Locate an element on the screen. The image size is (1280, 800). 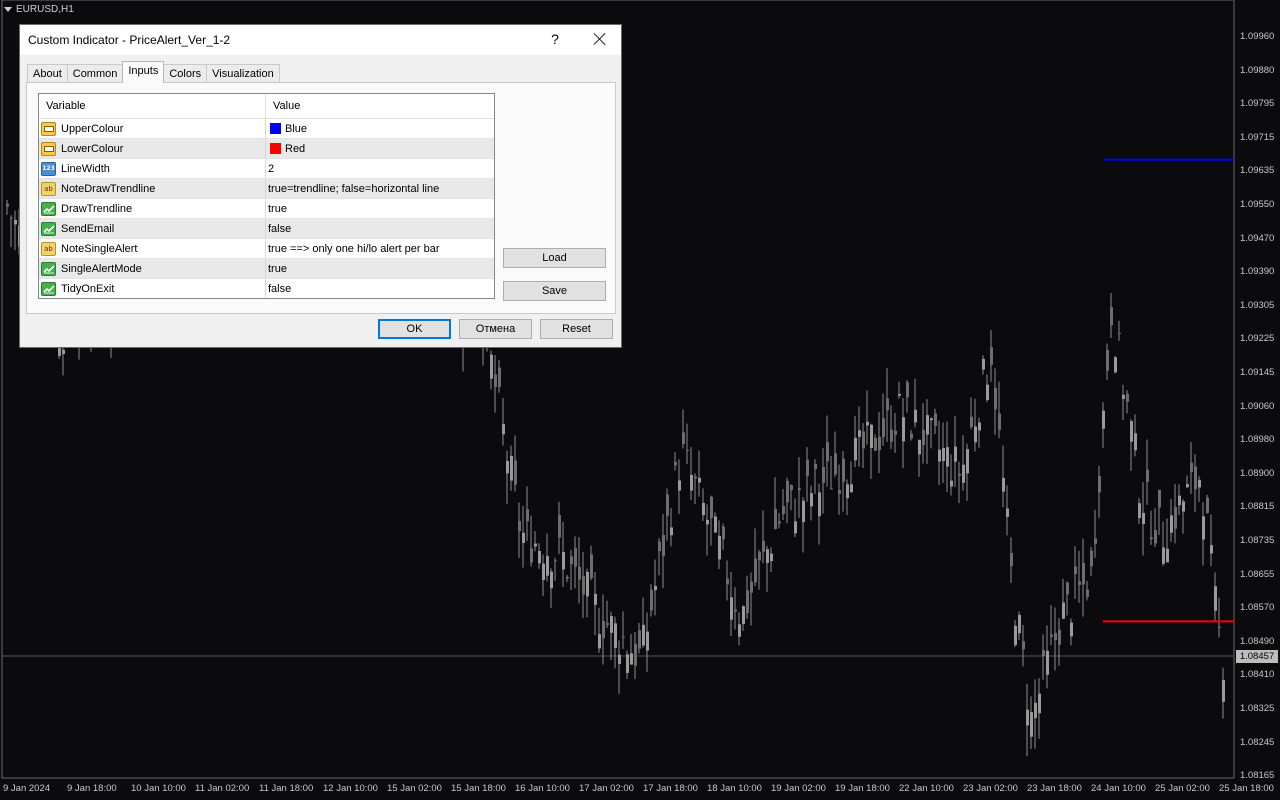
price-tick-label: 1.08490 is located at coordinates (1257, 641).